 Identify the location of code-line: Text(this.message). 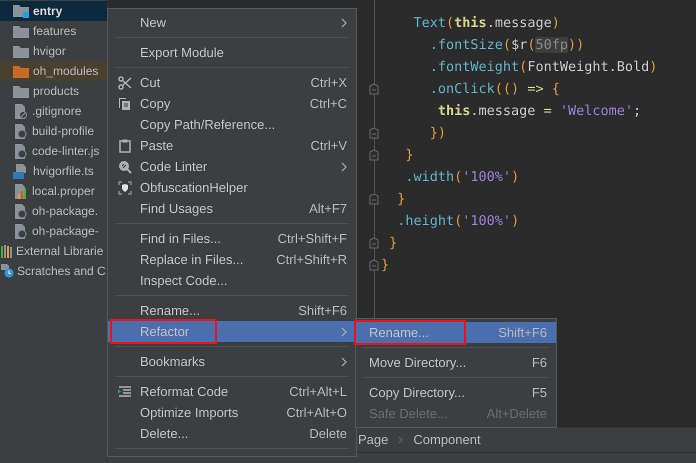
(486, 23).